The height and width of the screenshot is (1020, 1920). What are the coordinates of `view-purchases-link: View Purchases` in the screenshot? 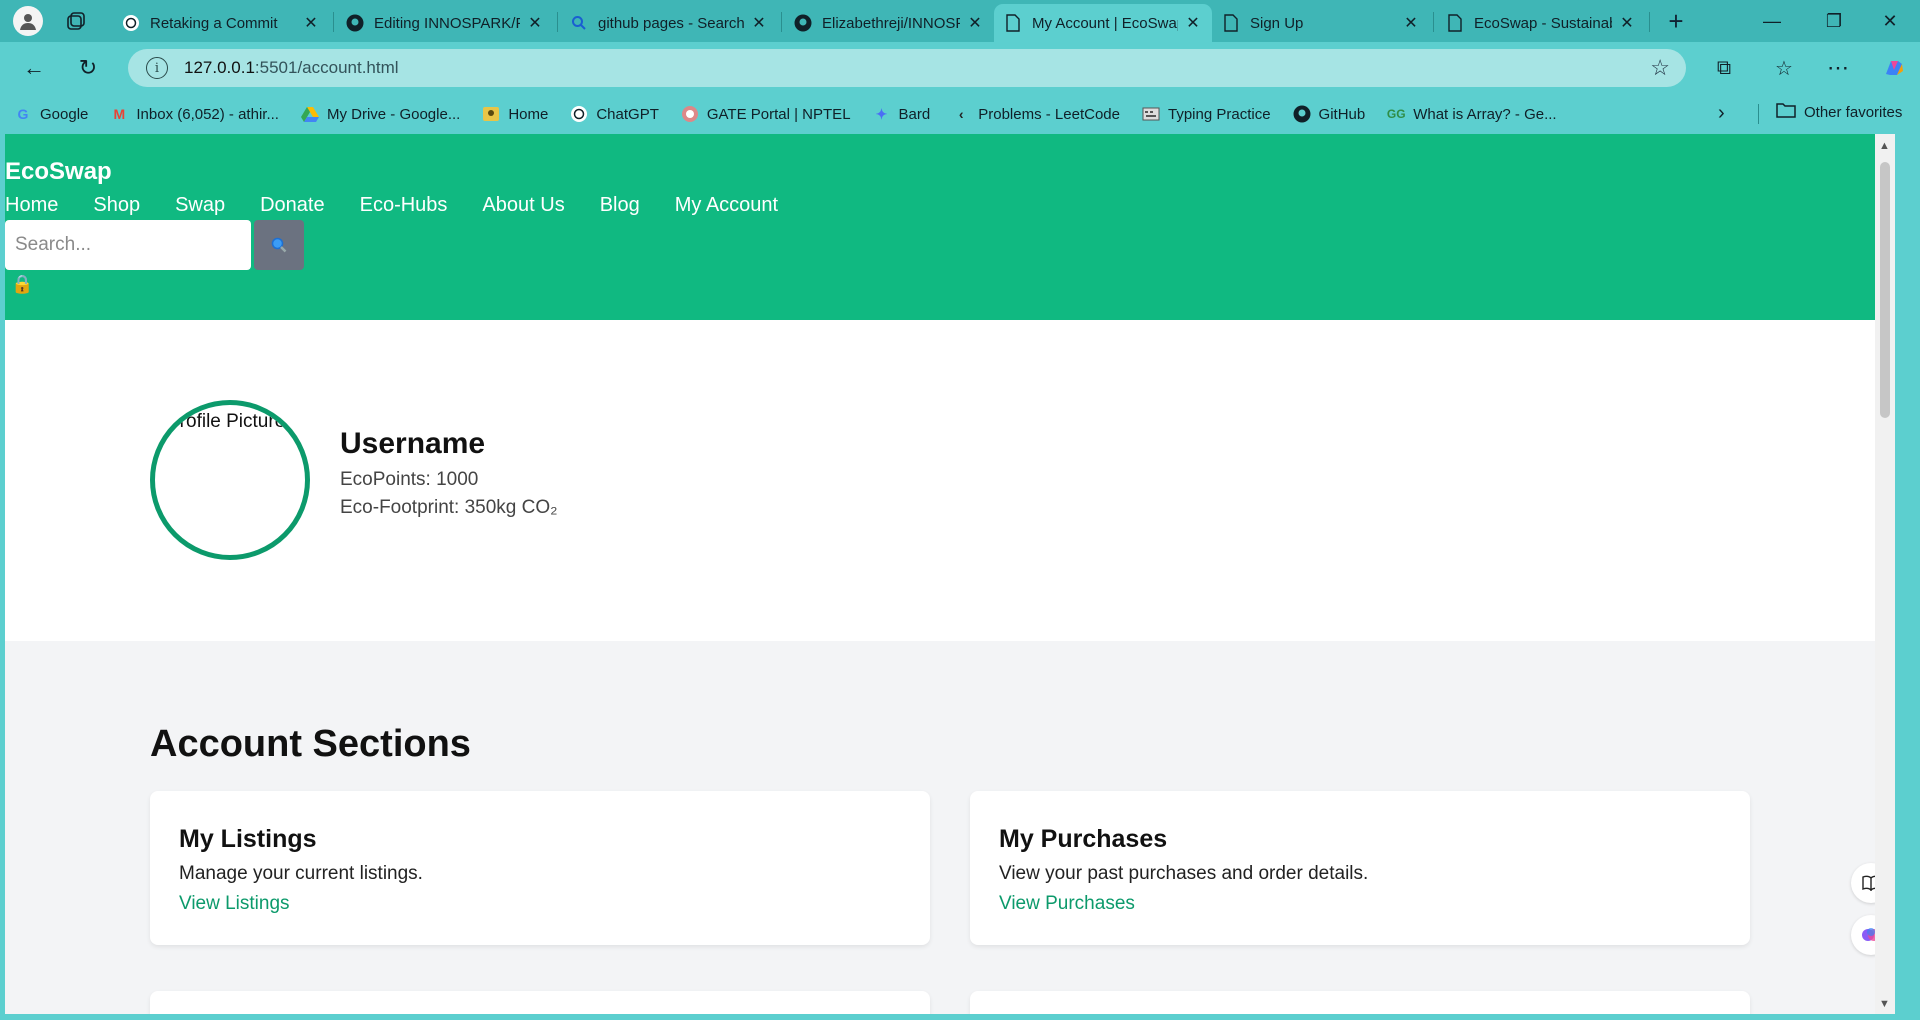 It's located at (1067, 904).